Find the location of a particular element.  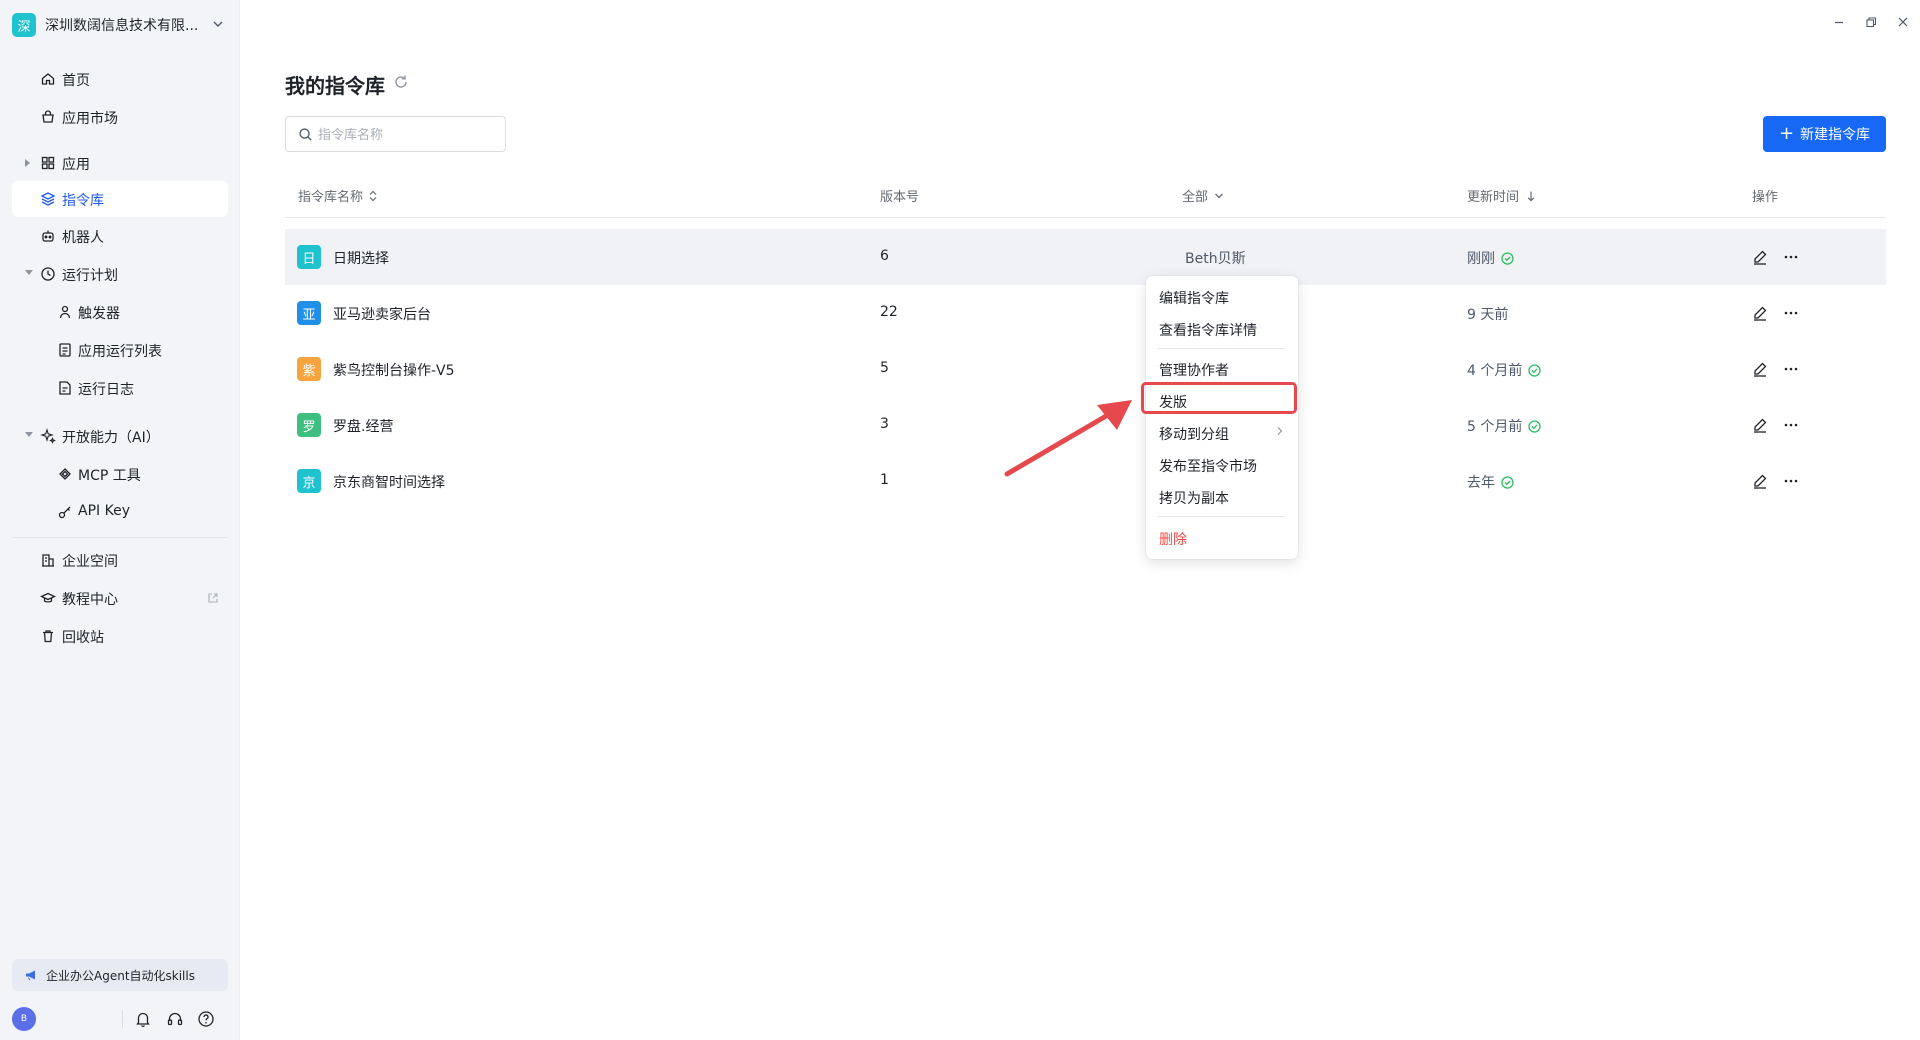

menu-item-details: 查看指令库详情 is located at coordinates (1208, 330).